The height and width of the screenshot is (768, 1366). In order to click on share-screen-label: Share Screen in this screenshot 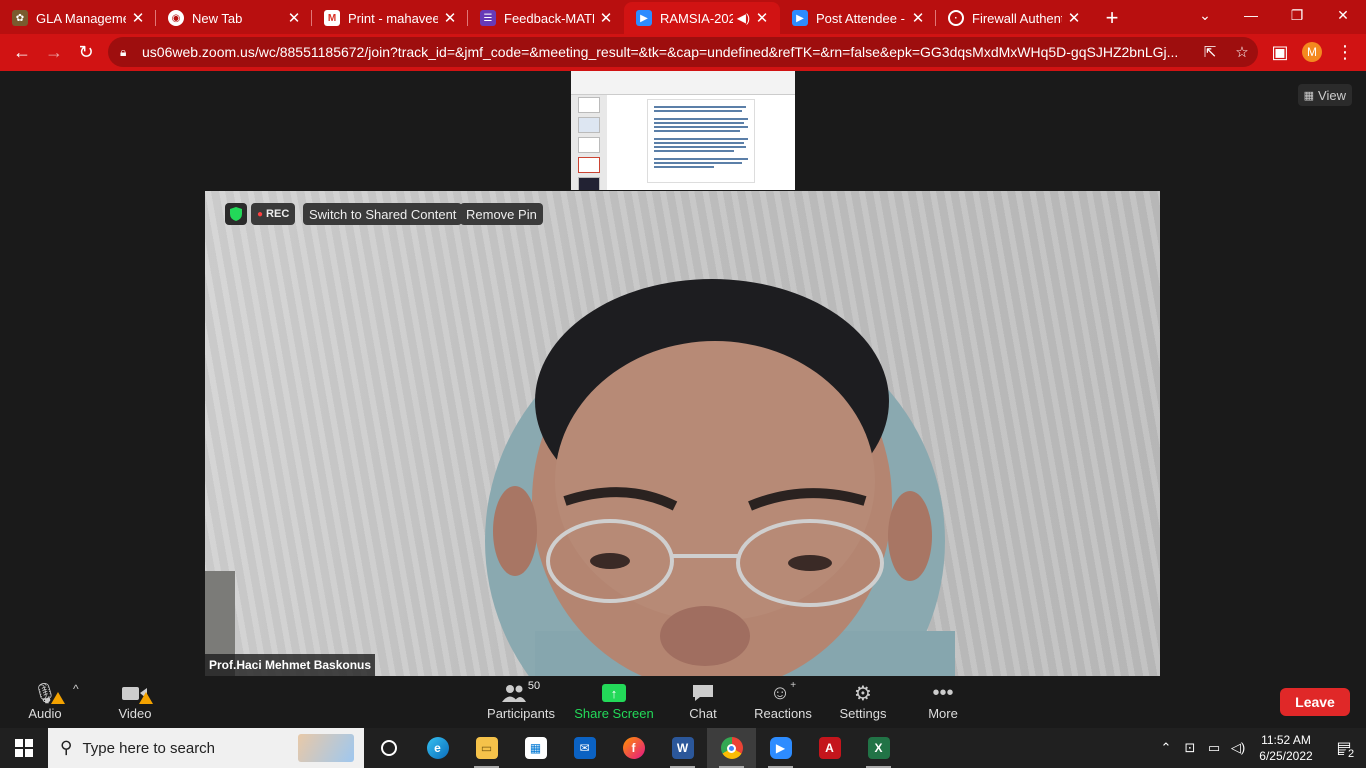, I will do `click(614, 713)`.